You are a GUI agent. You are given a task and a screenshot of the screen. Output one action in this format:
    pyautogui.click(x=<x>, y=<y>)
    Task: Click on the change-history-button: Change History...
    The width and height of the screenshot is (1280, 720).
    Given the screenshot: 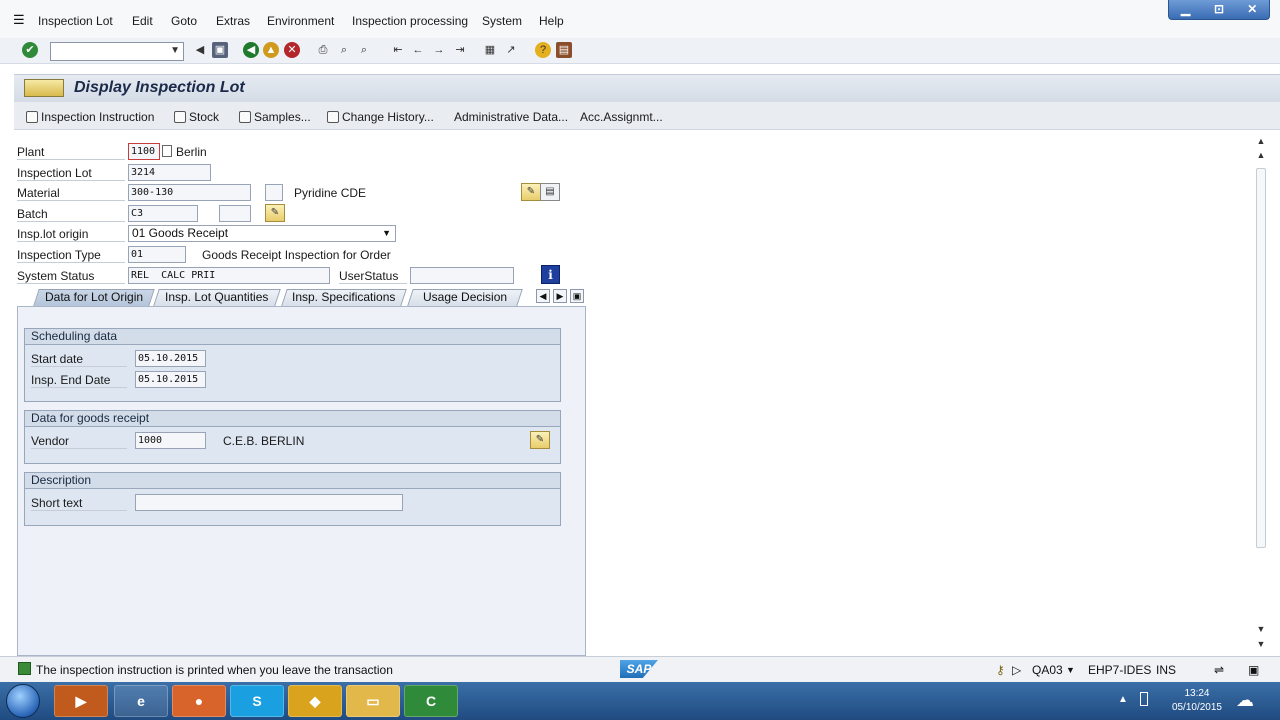 What is the action you would take?
    pyautogui.click(x=380, y=117)
    